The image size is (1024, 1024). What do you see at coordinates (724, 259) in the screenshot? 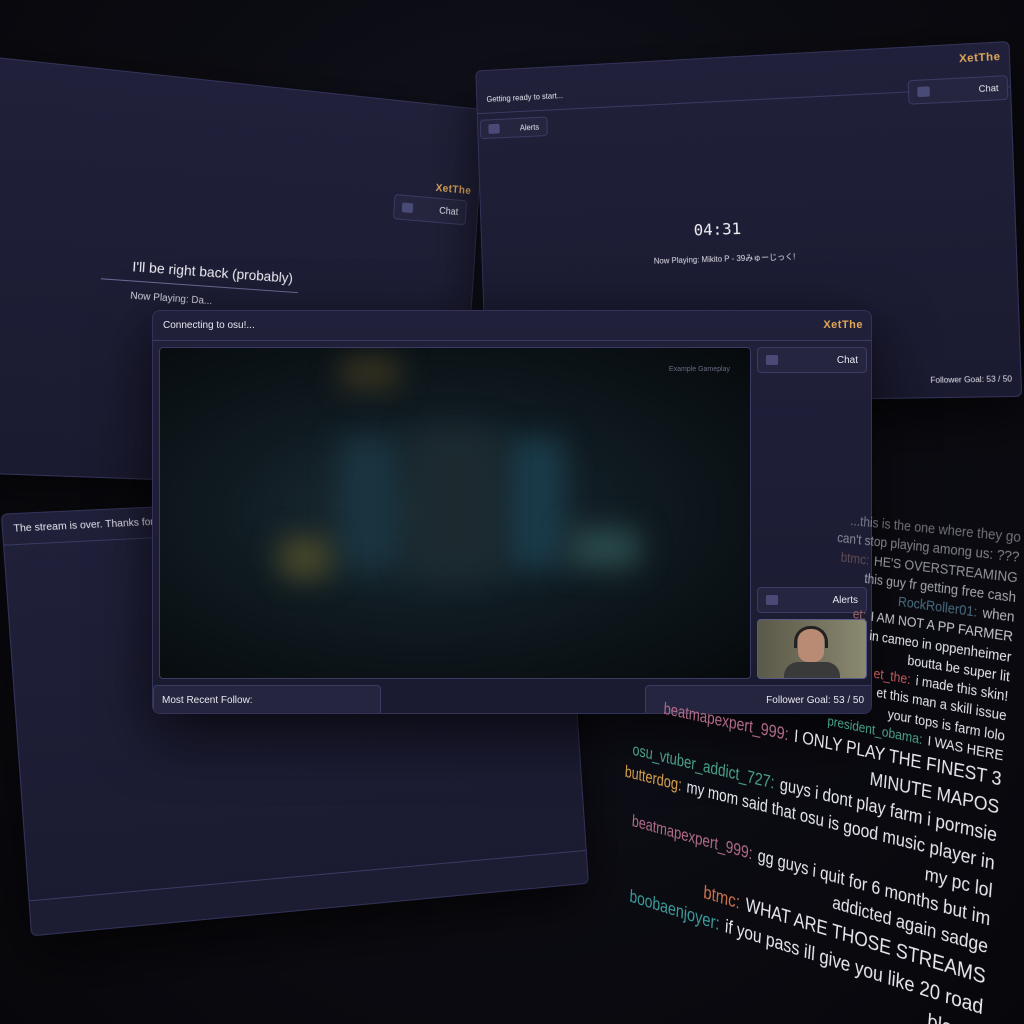
I see `now-playing: Now Playing: Mikito P - 39みゅーじっく!` at bounding box center [724, 259].